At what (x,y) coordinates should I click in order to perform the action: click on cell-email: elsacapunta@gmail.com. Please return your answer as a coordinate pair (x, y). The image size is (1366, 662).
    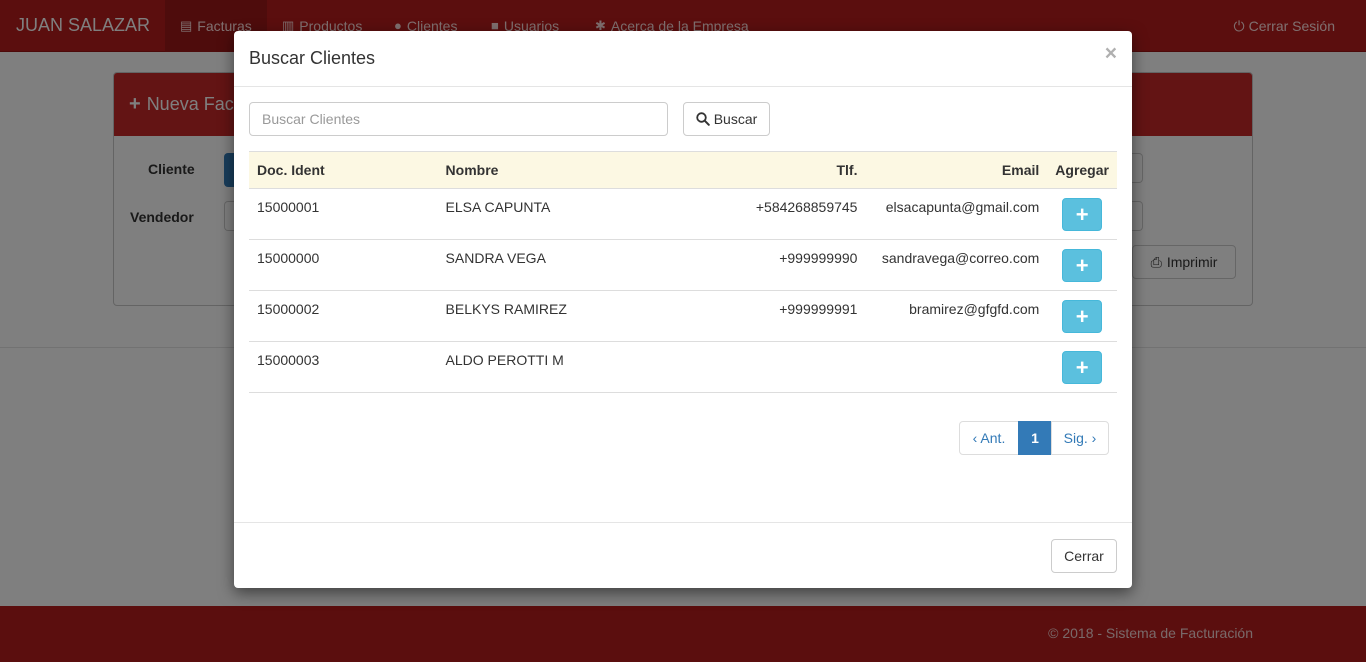
    Looking at the image, I should click on (956, 214).